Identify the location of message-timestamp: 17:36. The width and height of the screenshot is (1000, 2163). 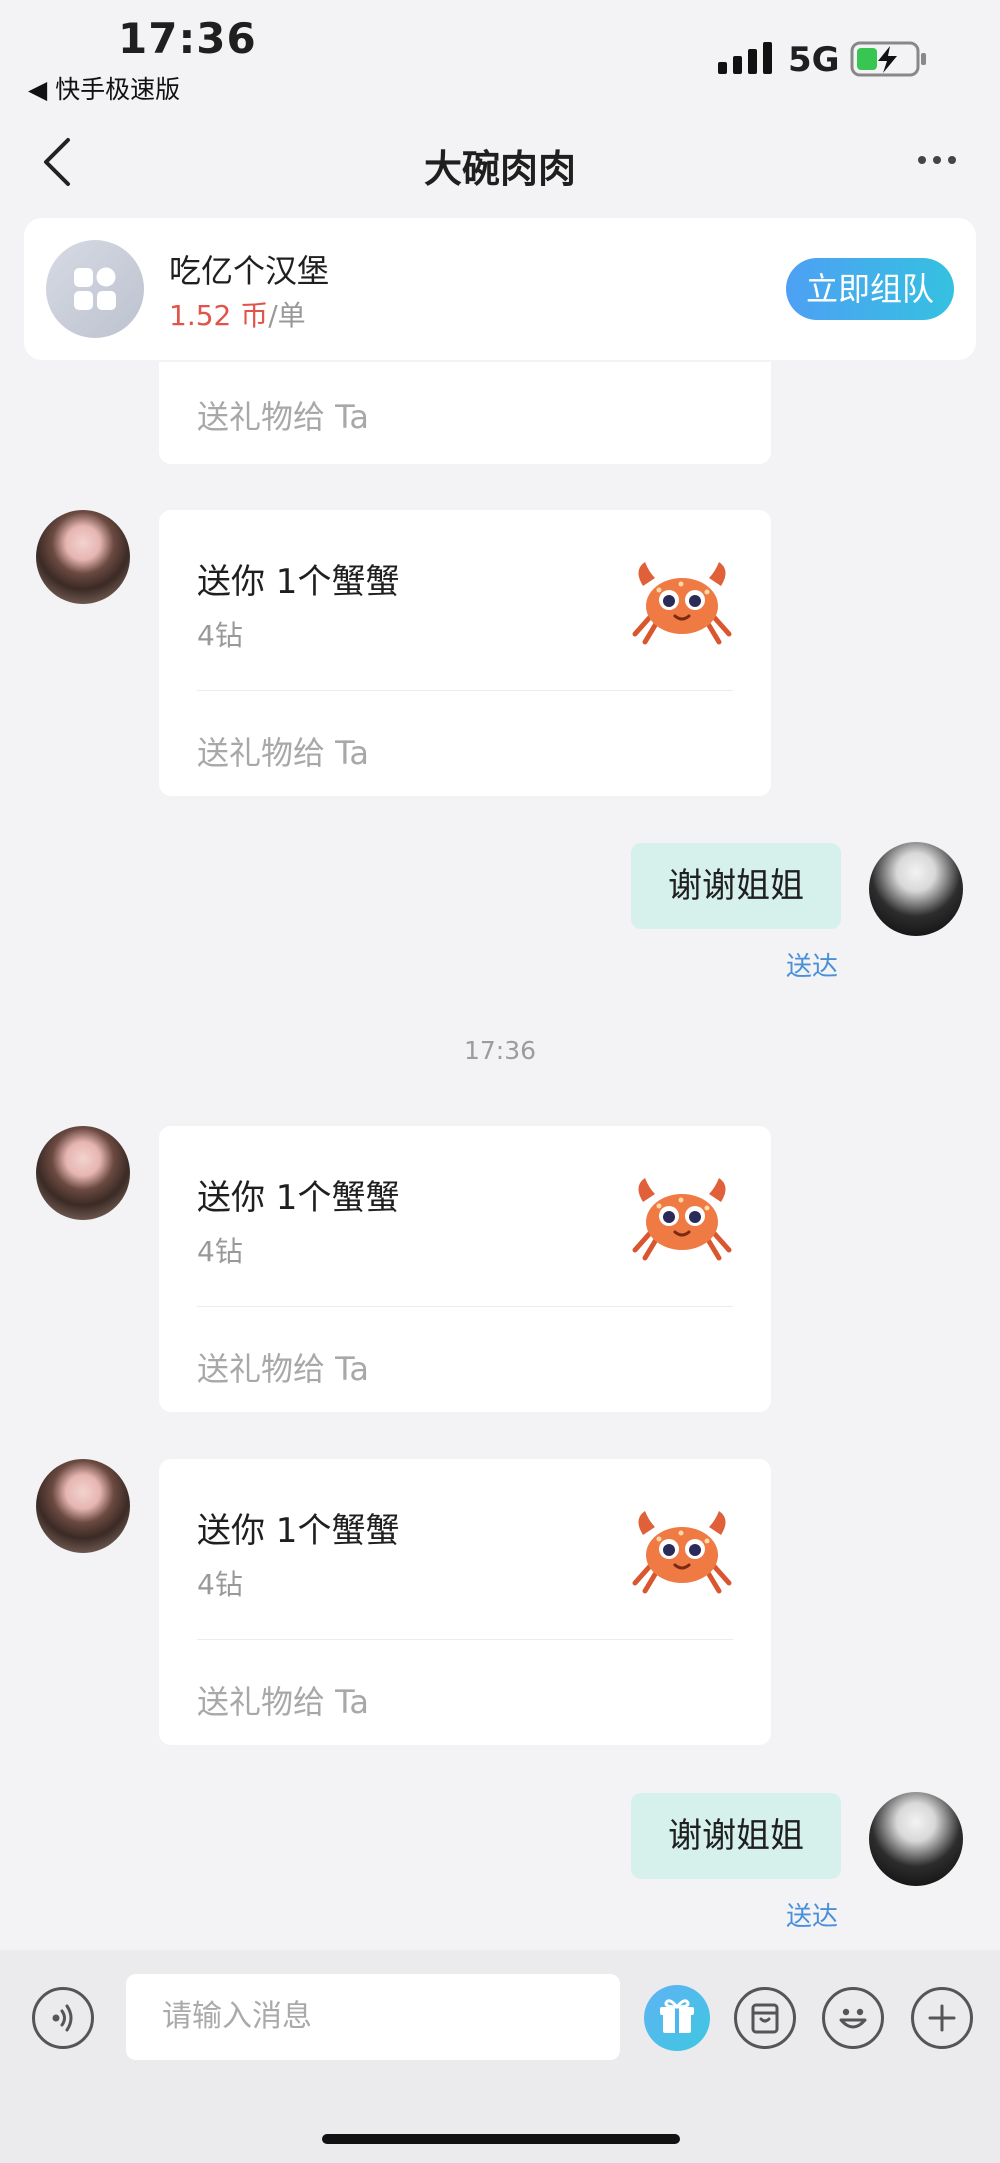
(500, 1050).